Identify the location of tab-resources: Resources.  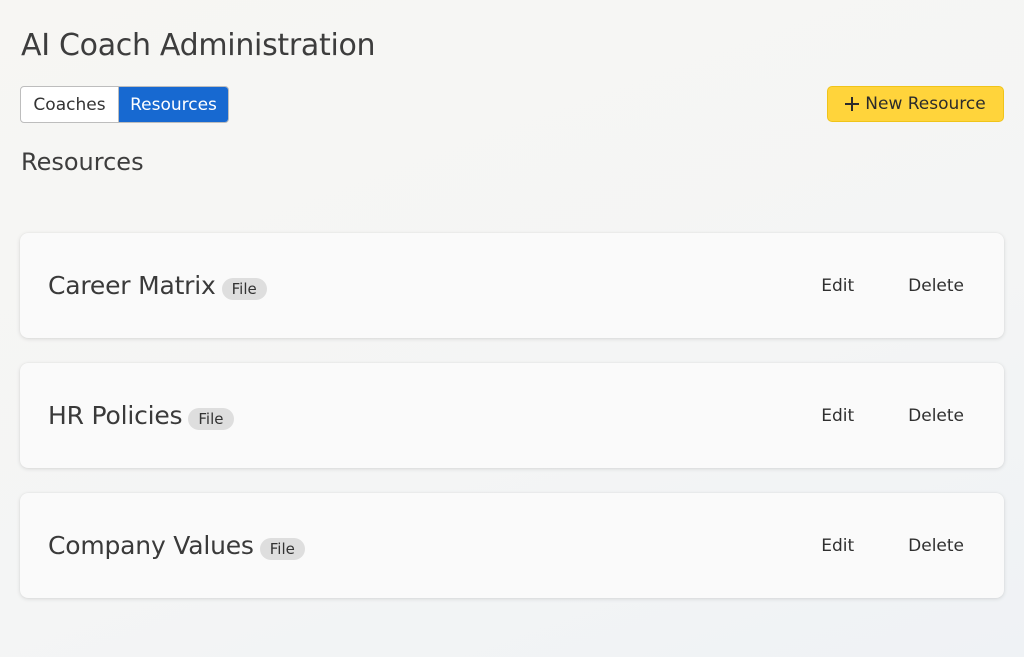
(173, 104).